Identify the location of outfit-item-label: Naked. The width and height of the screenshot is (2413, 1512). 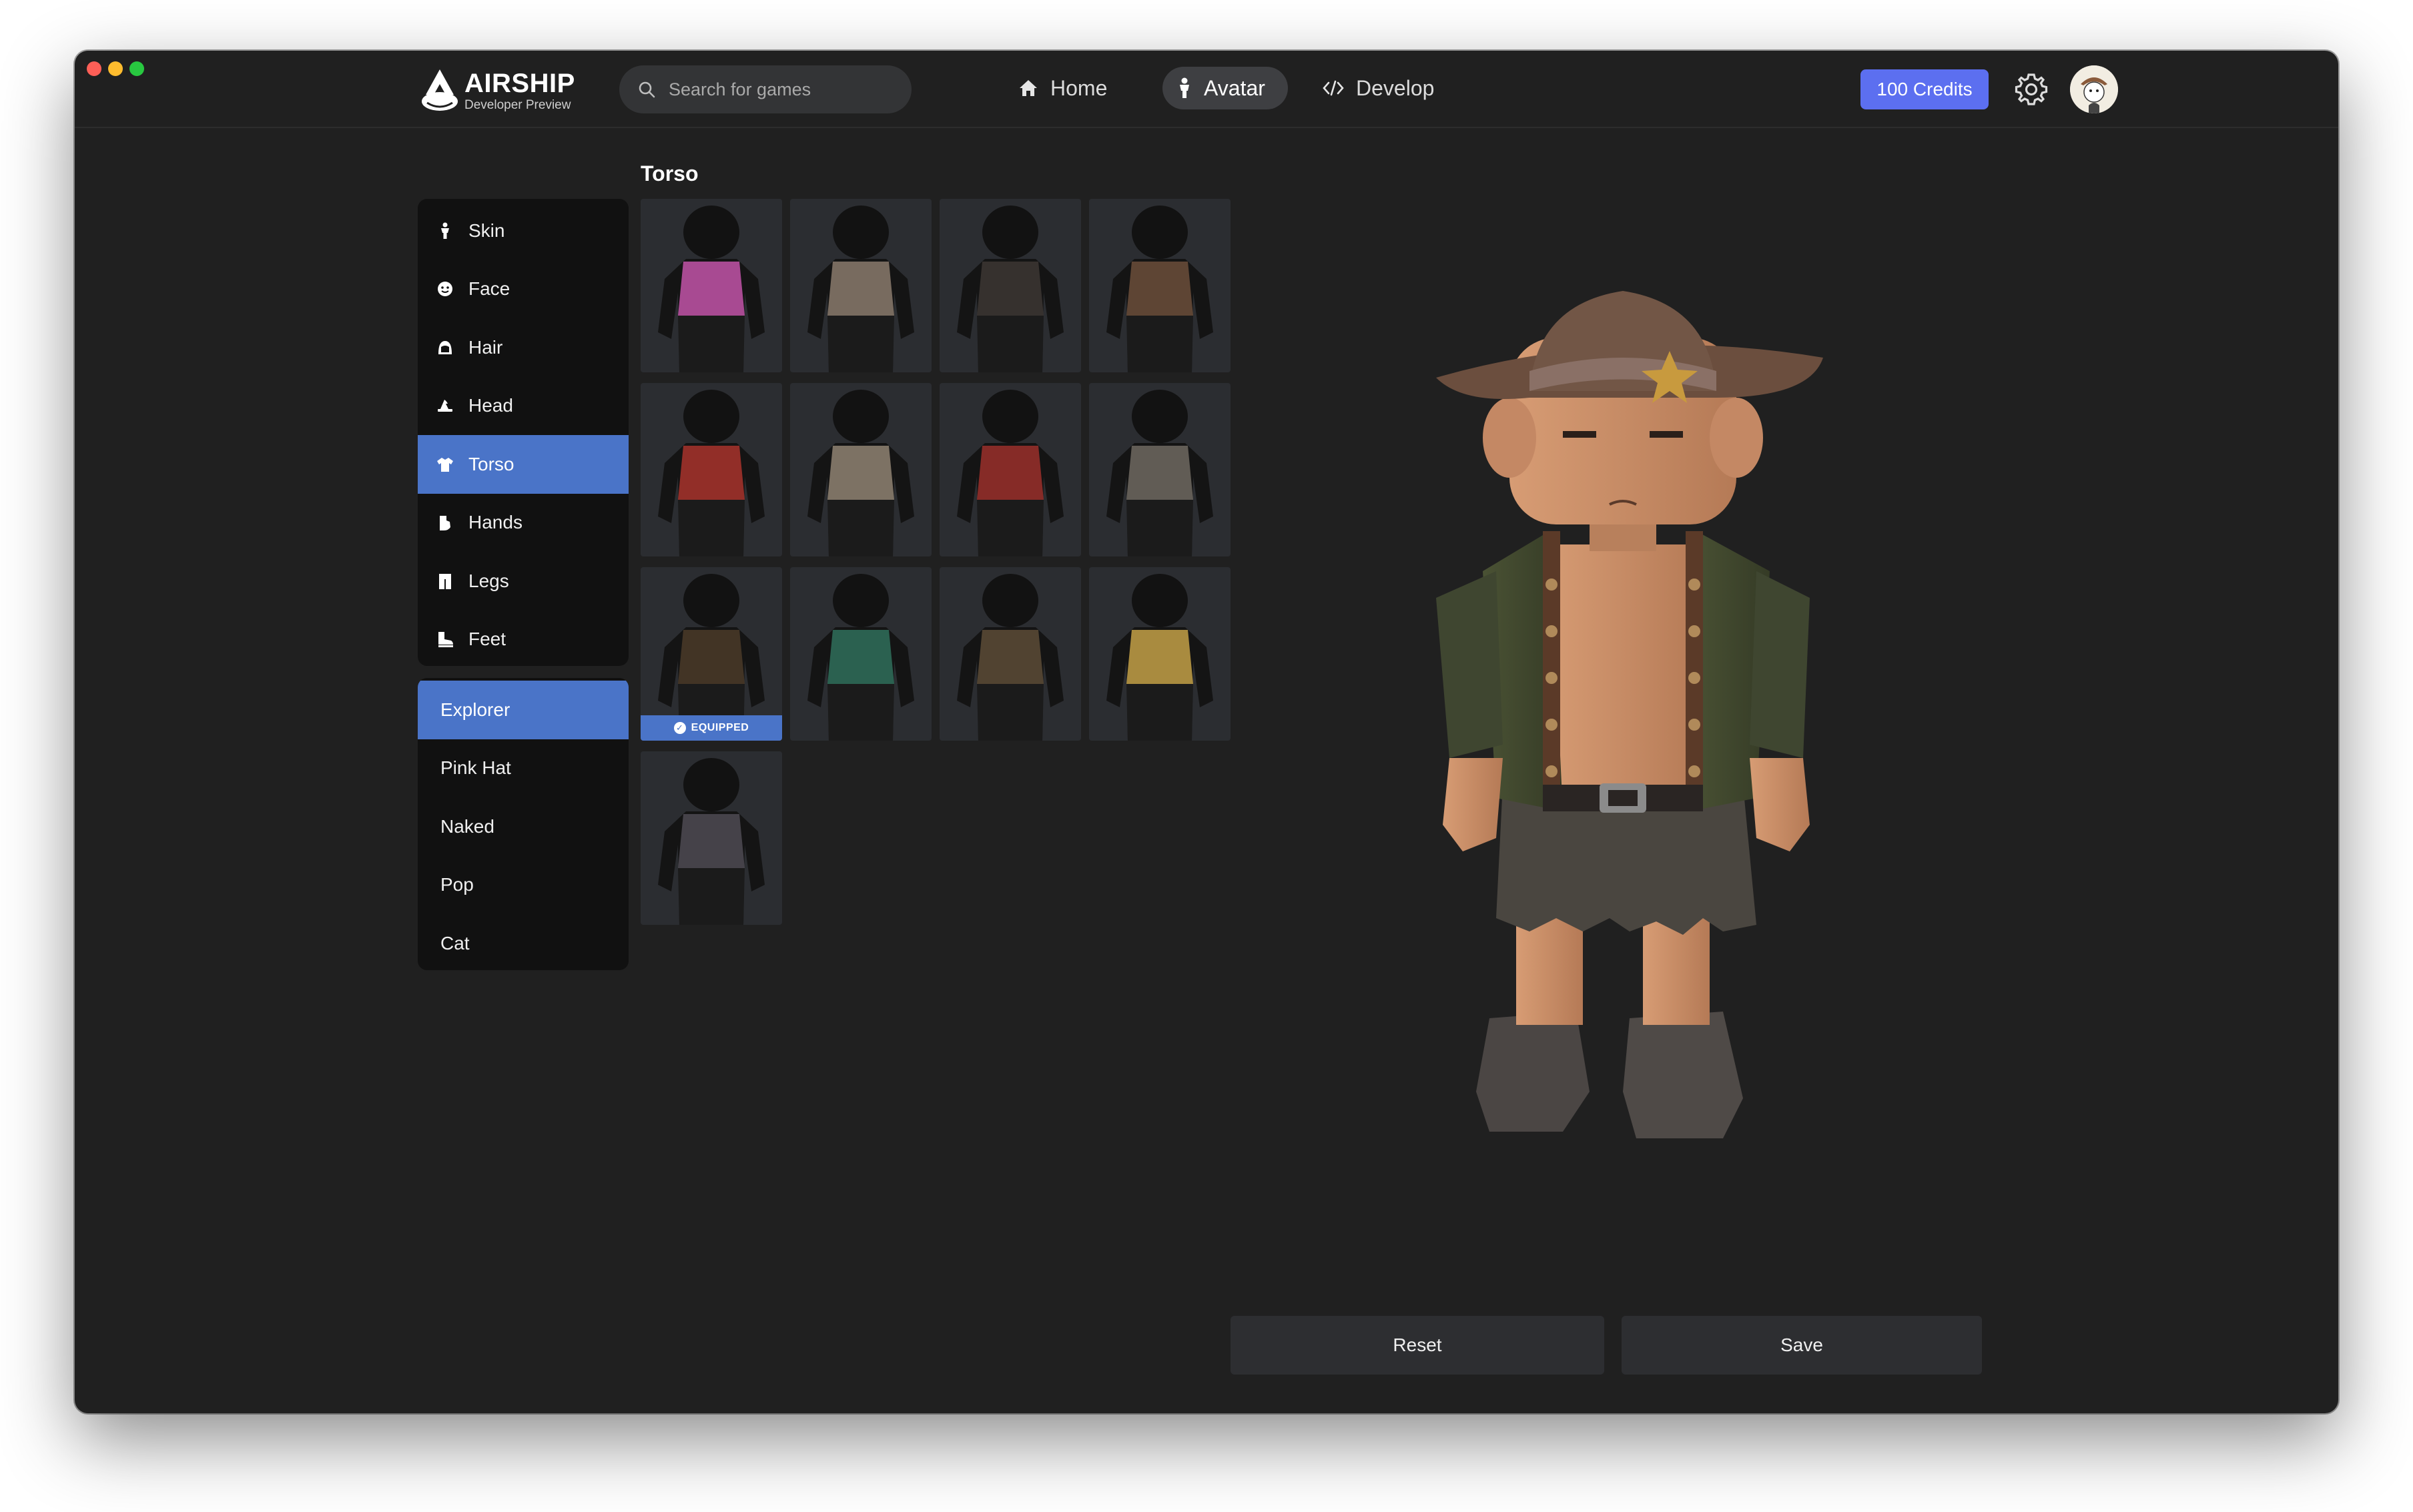
(467, 826).